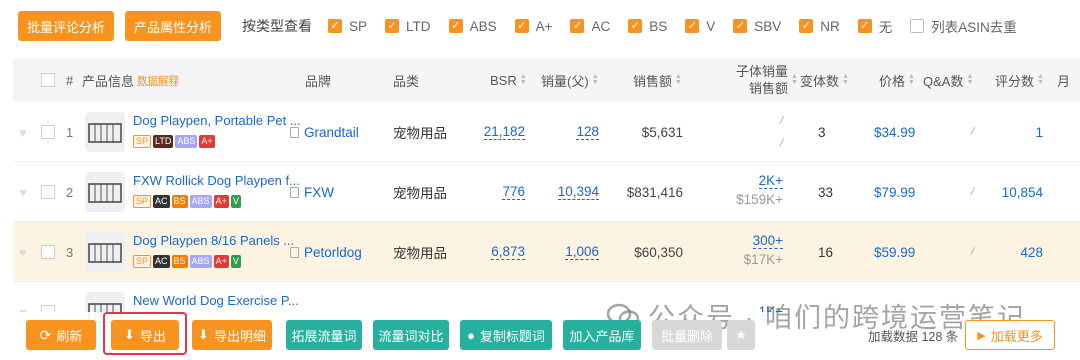 Image resolution: width=1080 pixels, height=360 pixels. Describe the element at coordinates (45, 334) in the screenshot. I see `refresh-icon: ⟳` at that location.